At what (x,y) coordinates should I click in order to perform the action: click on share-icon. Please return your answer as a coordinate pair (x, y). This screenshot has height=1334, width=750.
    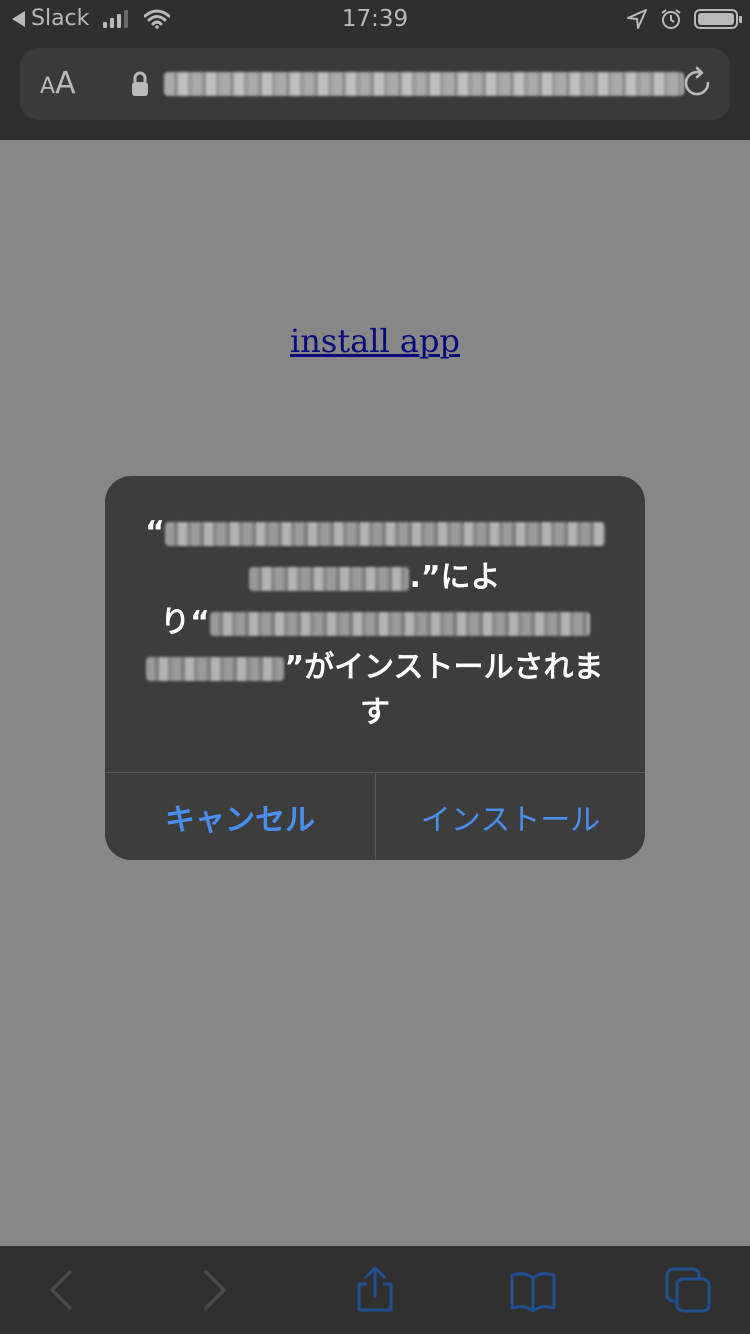
    Looking at the image, I should click on (375, 1290).